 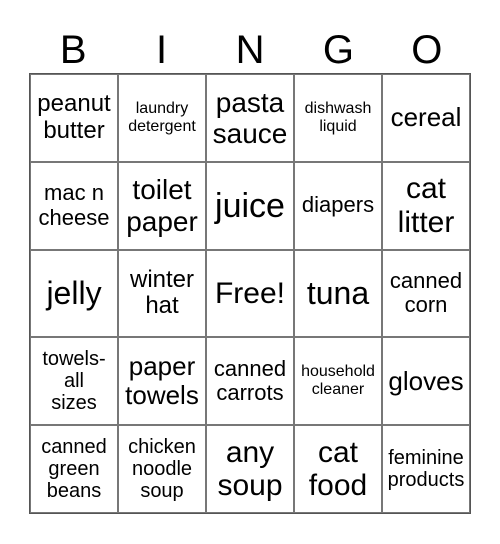 What do you see at coordinates (338, 118) in the screenshot?
I see `bingo-cell: dishwash liquid` at bounding box center [338, 118].